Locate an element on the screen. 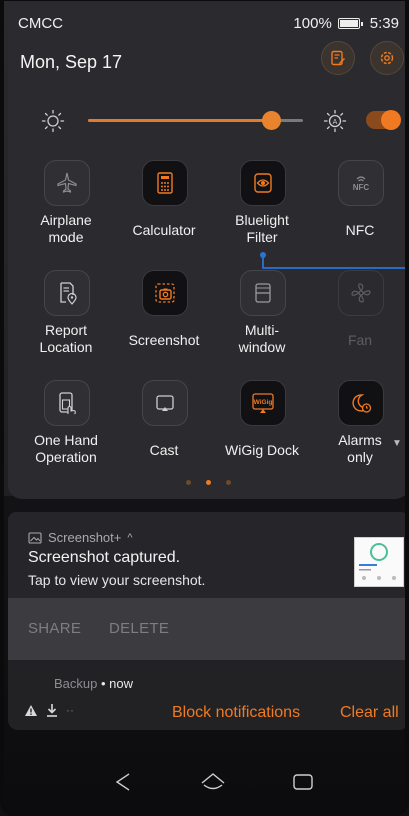 This screenshot has height=816, width=409. notification-header: Screenshot+ ^ is located at coordinates (80, 537).